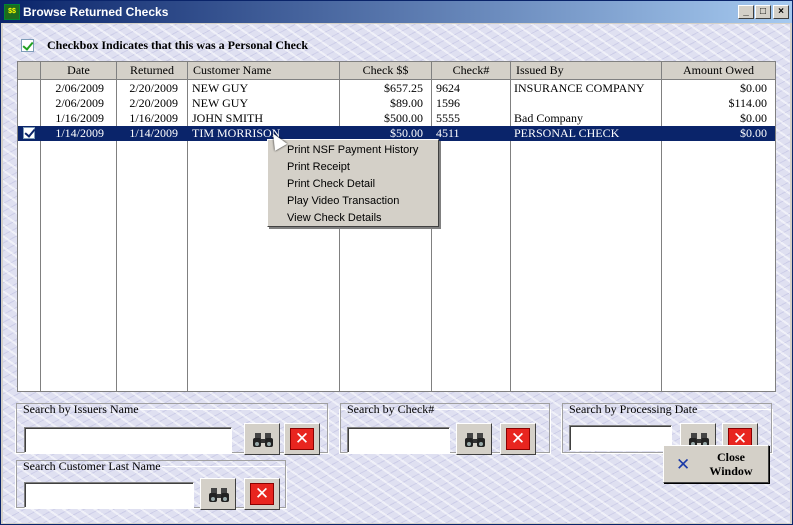  What do you see at coordinates (406, 103) in the screenshot?
I see `cell-check-amount: $89.00` at bounding box center [406, 103].